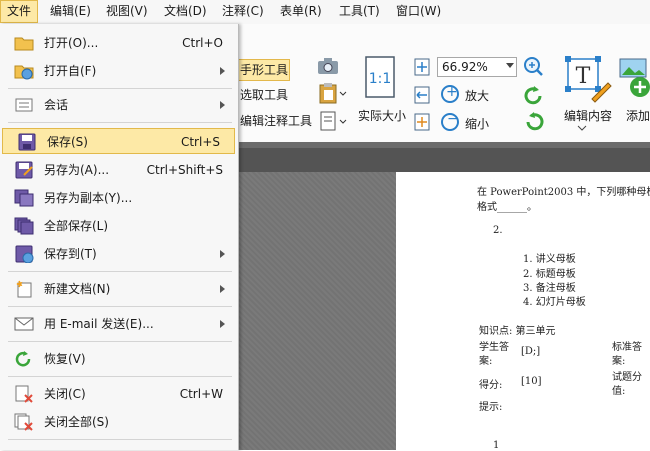 The width and height of the screenshot is (650, 451). I want to click on menu-item-label: 关闭全部(S), so click(76, 422).